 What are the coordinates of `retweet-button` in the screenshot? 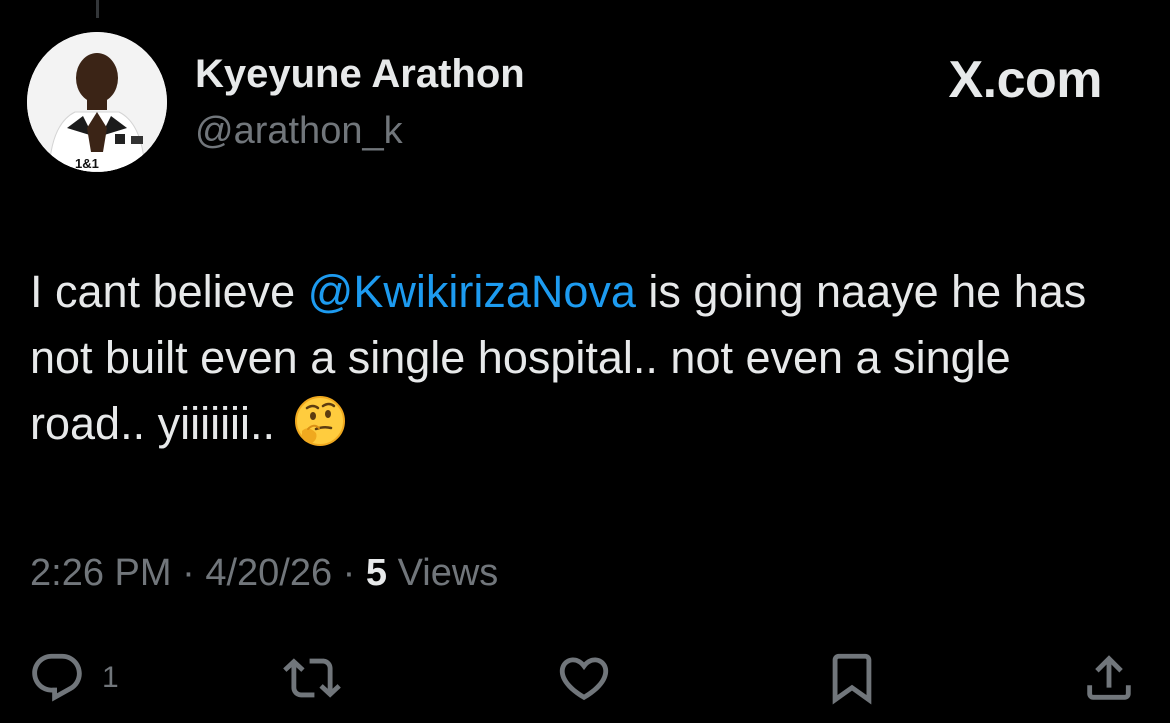 It's located at (312, 678).